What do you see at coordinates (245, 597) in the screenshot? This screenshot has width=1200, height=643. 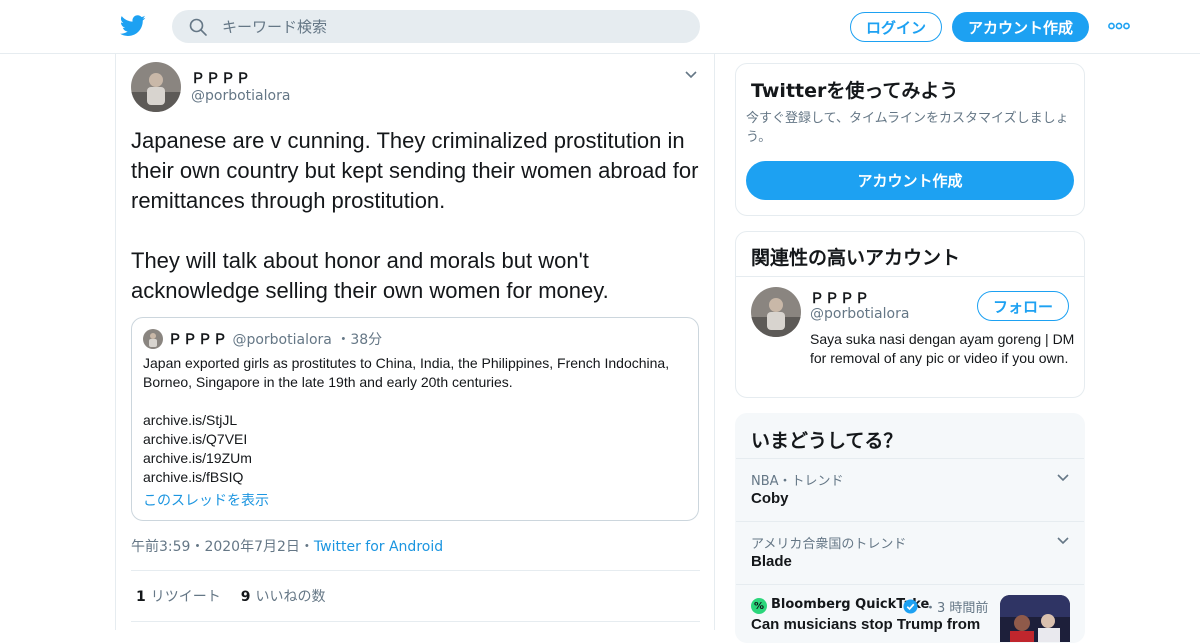 I see `likes-count: 9` at bounding box center [245, 597].